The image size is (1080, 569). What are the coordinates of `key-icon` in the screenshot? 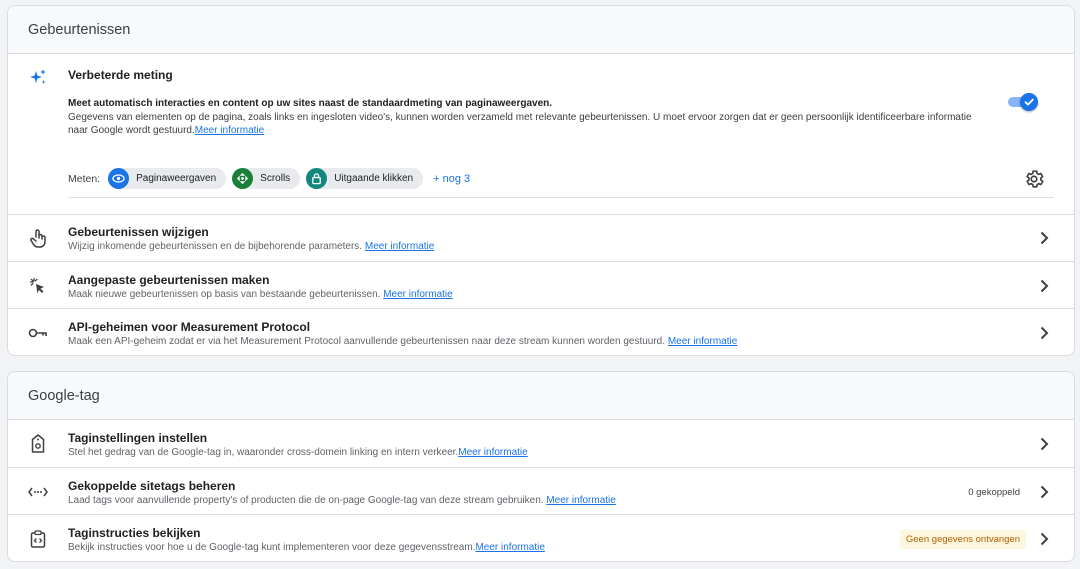 It's located at (38, 333).